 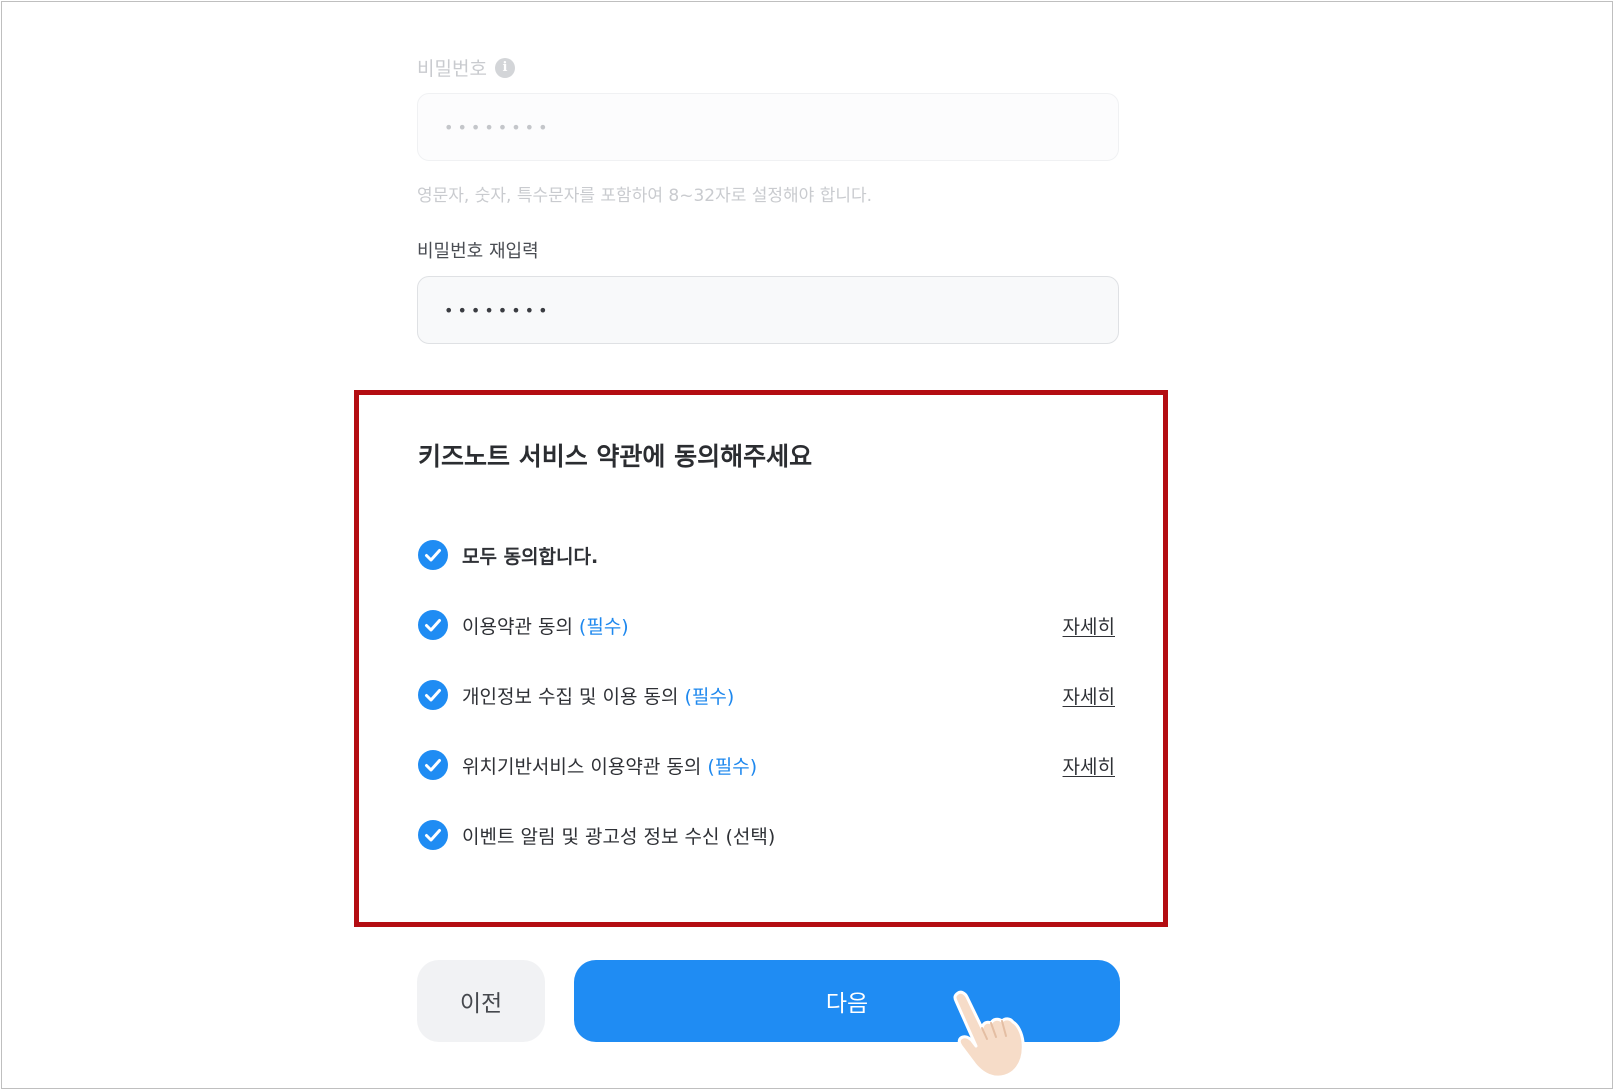 I want to click on term-label-text: 개인정보 수집 및 이용 동의, so click(x=570, y=696).